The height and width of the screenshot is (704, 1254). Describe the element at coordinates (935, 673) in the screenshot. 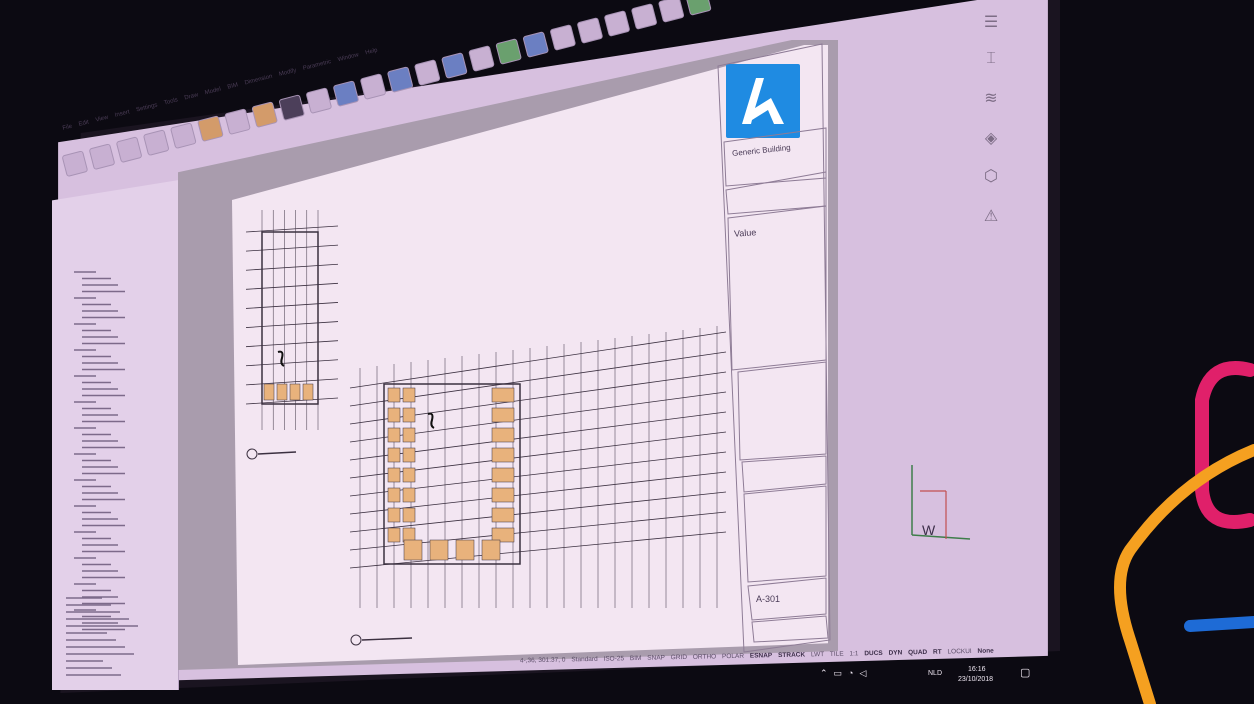

I see `language-indicator: NLD` at that location.